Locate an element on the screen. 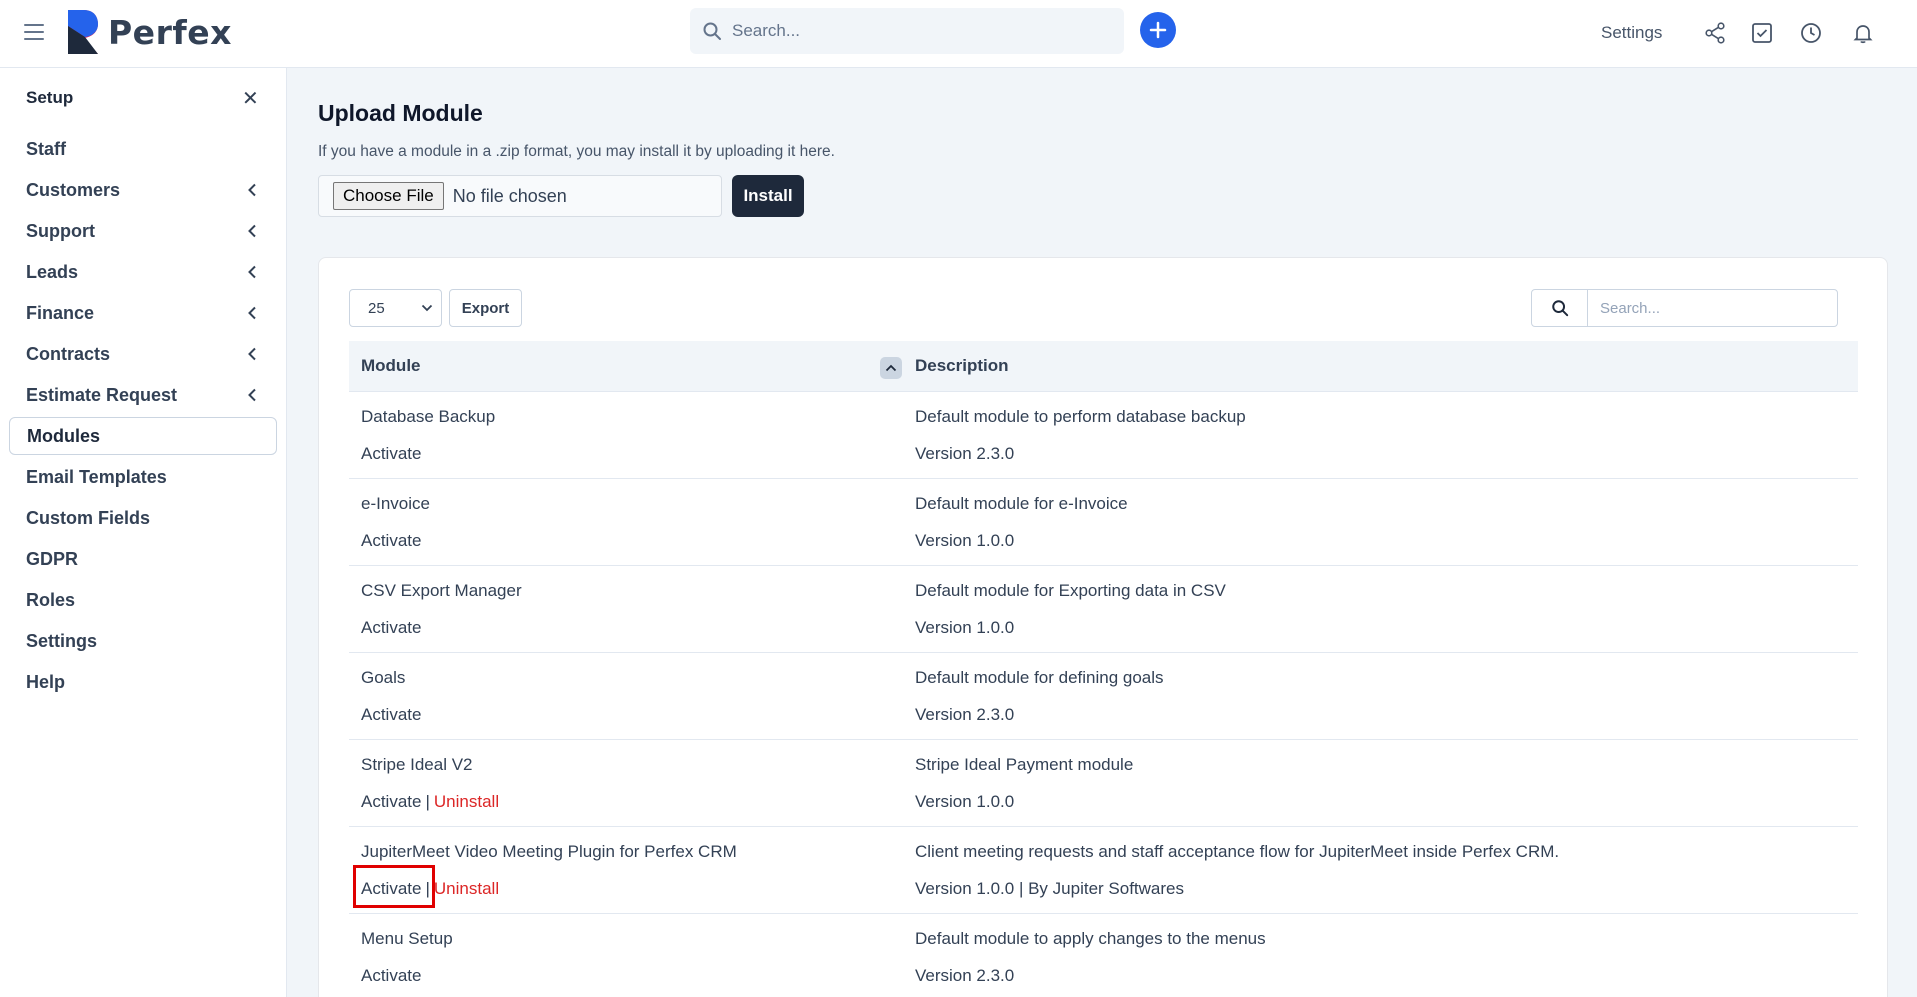 The height and width of the screenshot is (997, 1917). sidebar-title: Setup is located at coordinates (50, 97).